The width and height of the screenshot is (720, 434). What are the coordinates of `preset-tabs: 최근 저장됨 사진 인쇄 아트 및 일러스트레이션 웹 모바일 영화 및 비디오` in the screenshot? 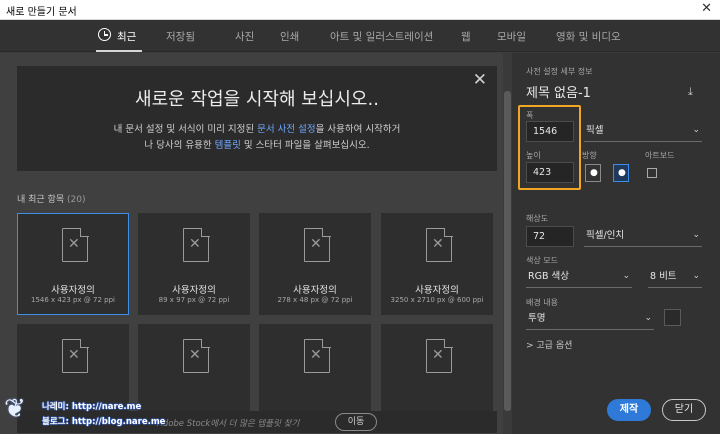 It's located at (360, 36).